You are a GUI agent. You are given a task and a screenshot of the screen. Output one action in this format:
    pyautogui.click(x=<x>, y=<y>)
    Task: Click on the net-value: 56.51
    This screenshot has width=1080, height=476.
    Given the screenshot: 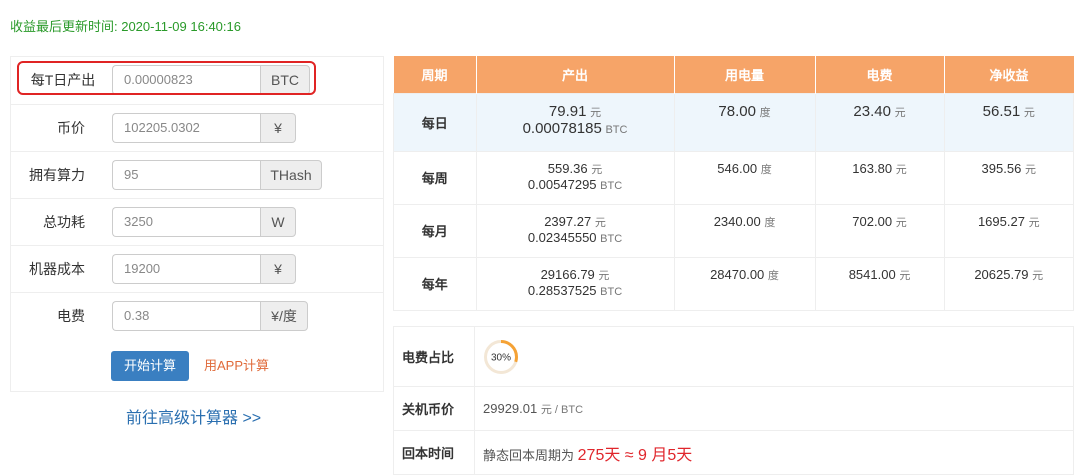 What is the action you would take?
    pyautogui.click(x=1001, y=111)
    